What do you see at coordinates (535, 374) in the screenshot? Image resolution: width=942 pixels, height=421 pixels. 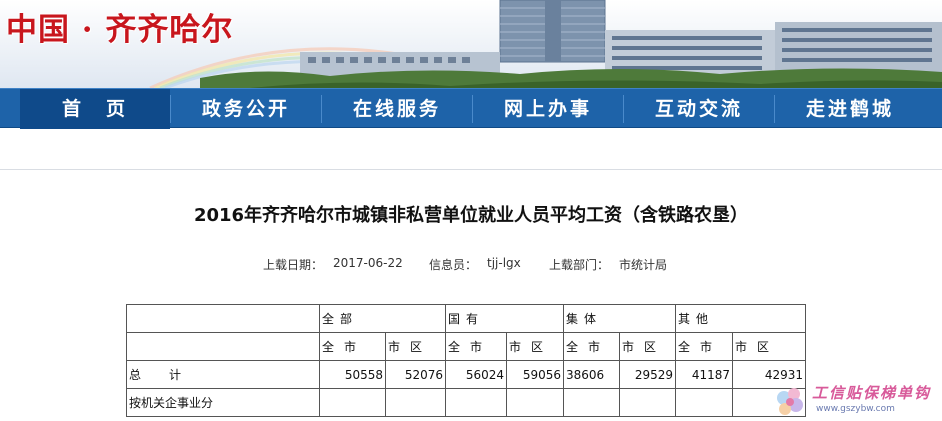 I see `table-cell: 59056` at bounding box center [535, 374].